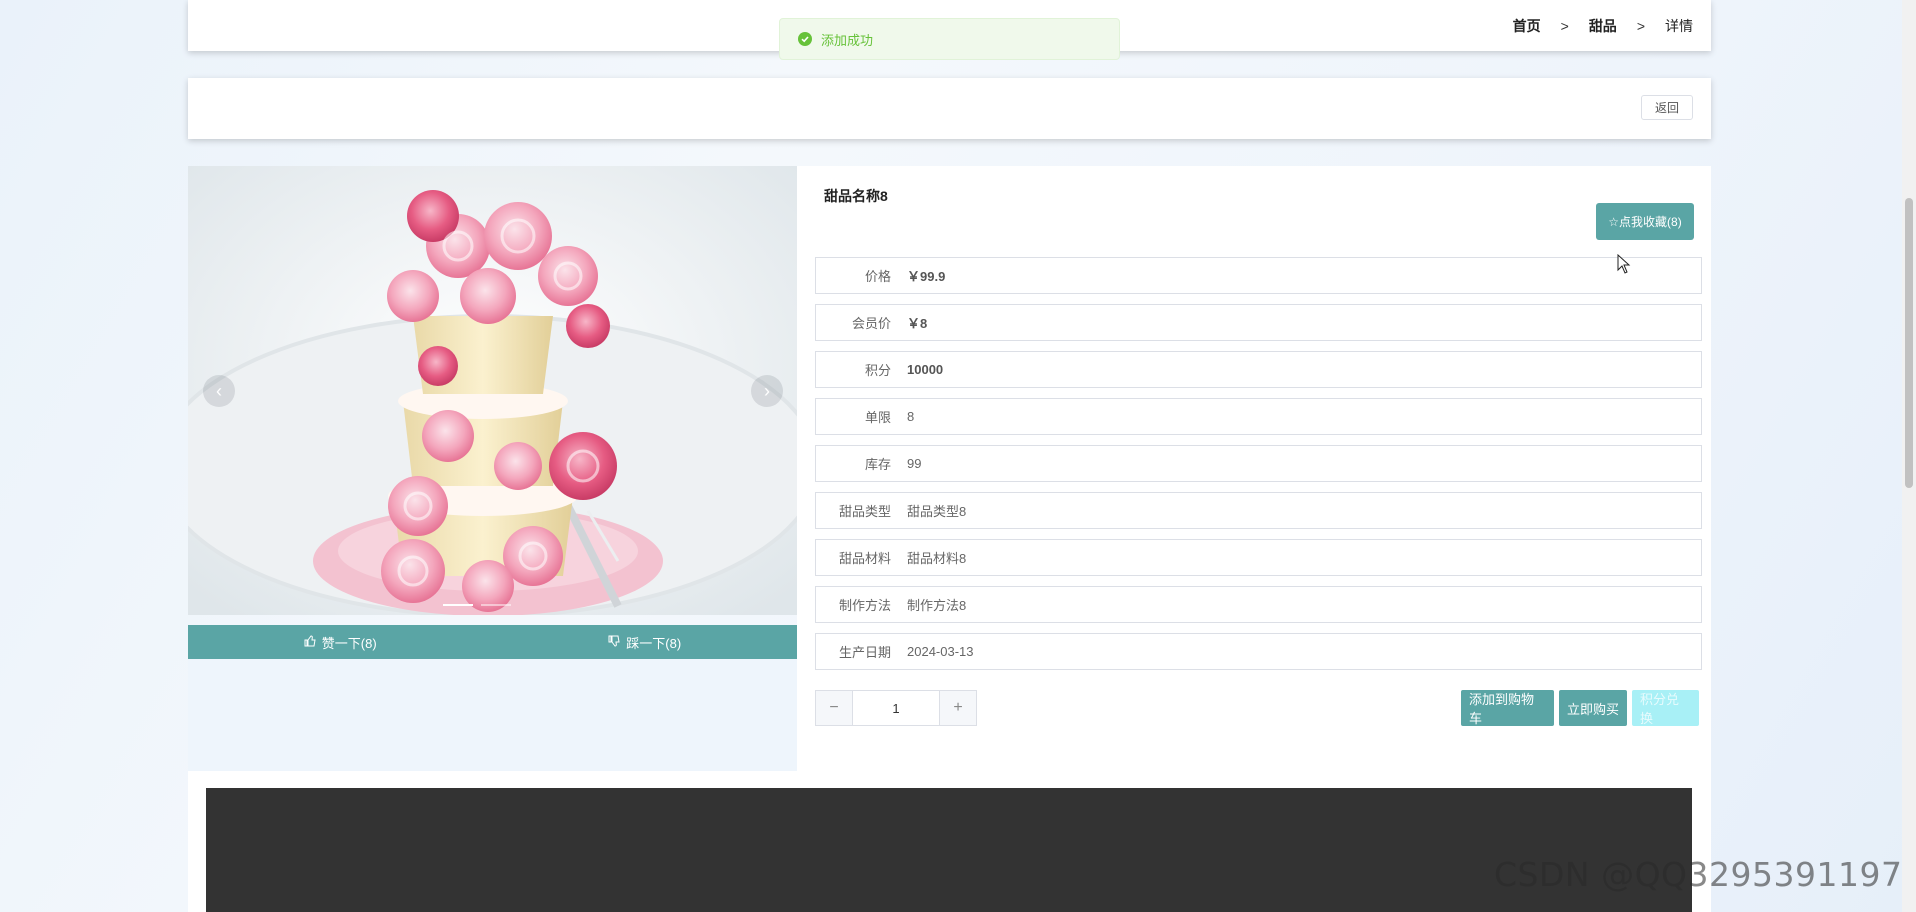 The width and height of the screenshot is (1916, 912). I want to click on carousel-prev-button: ‹, so click(219, 391).